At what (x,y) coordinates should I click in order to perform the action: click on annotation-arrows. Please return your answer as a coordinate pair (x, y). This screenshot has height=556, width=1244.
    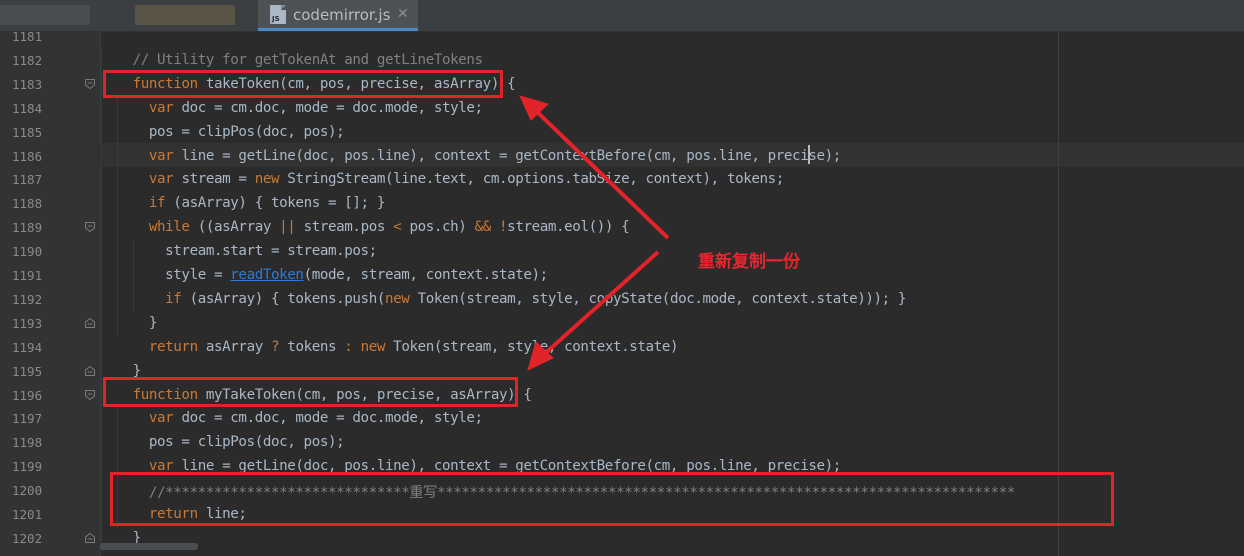
    Looking at the image, I should click on (594, 233).